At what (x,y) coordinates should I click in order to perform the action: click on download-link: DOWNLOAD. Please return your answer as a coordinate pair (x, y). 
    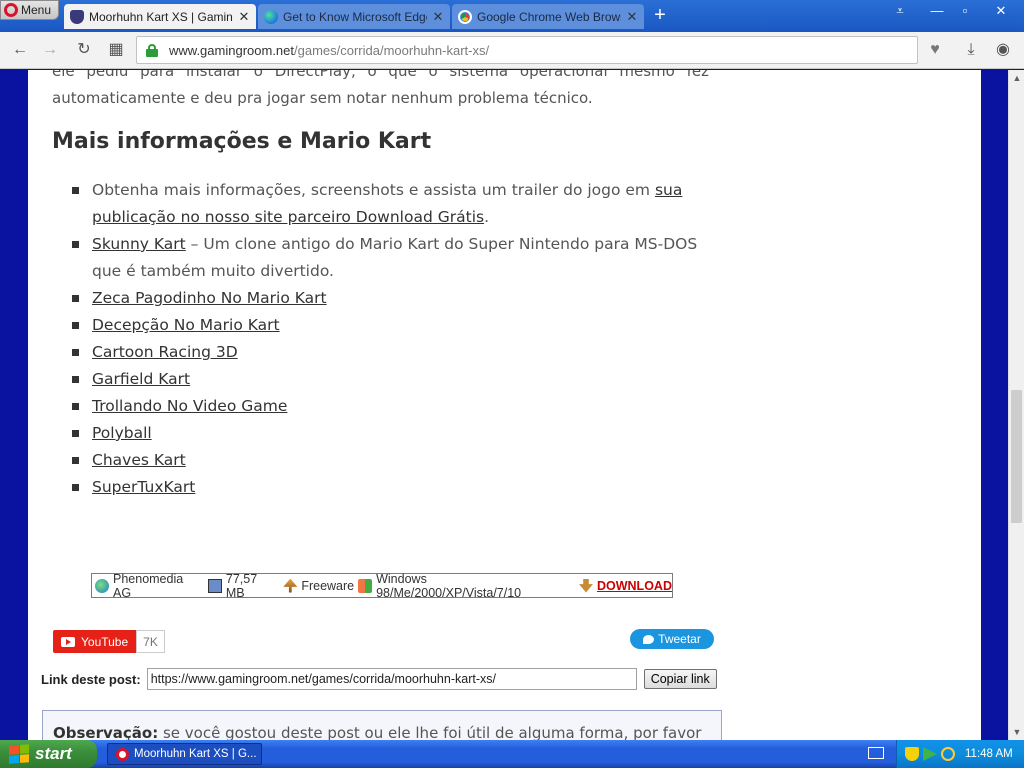
    Looking at the image, I should click on (634, 586).